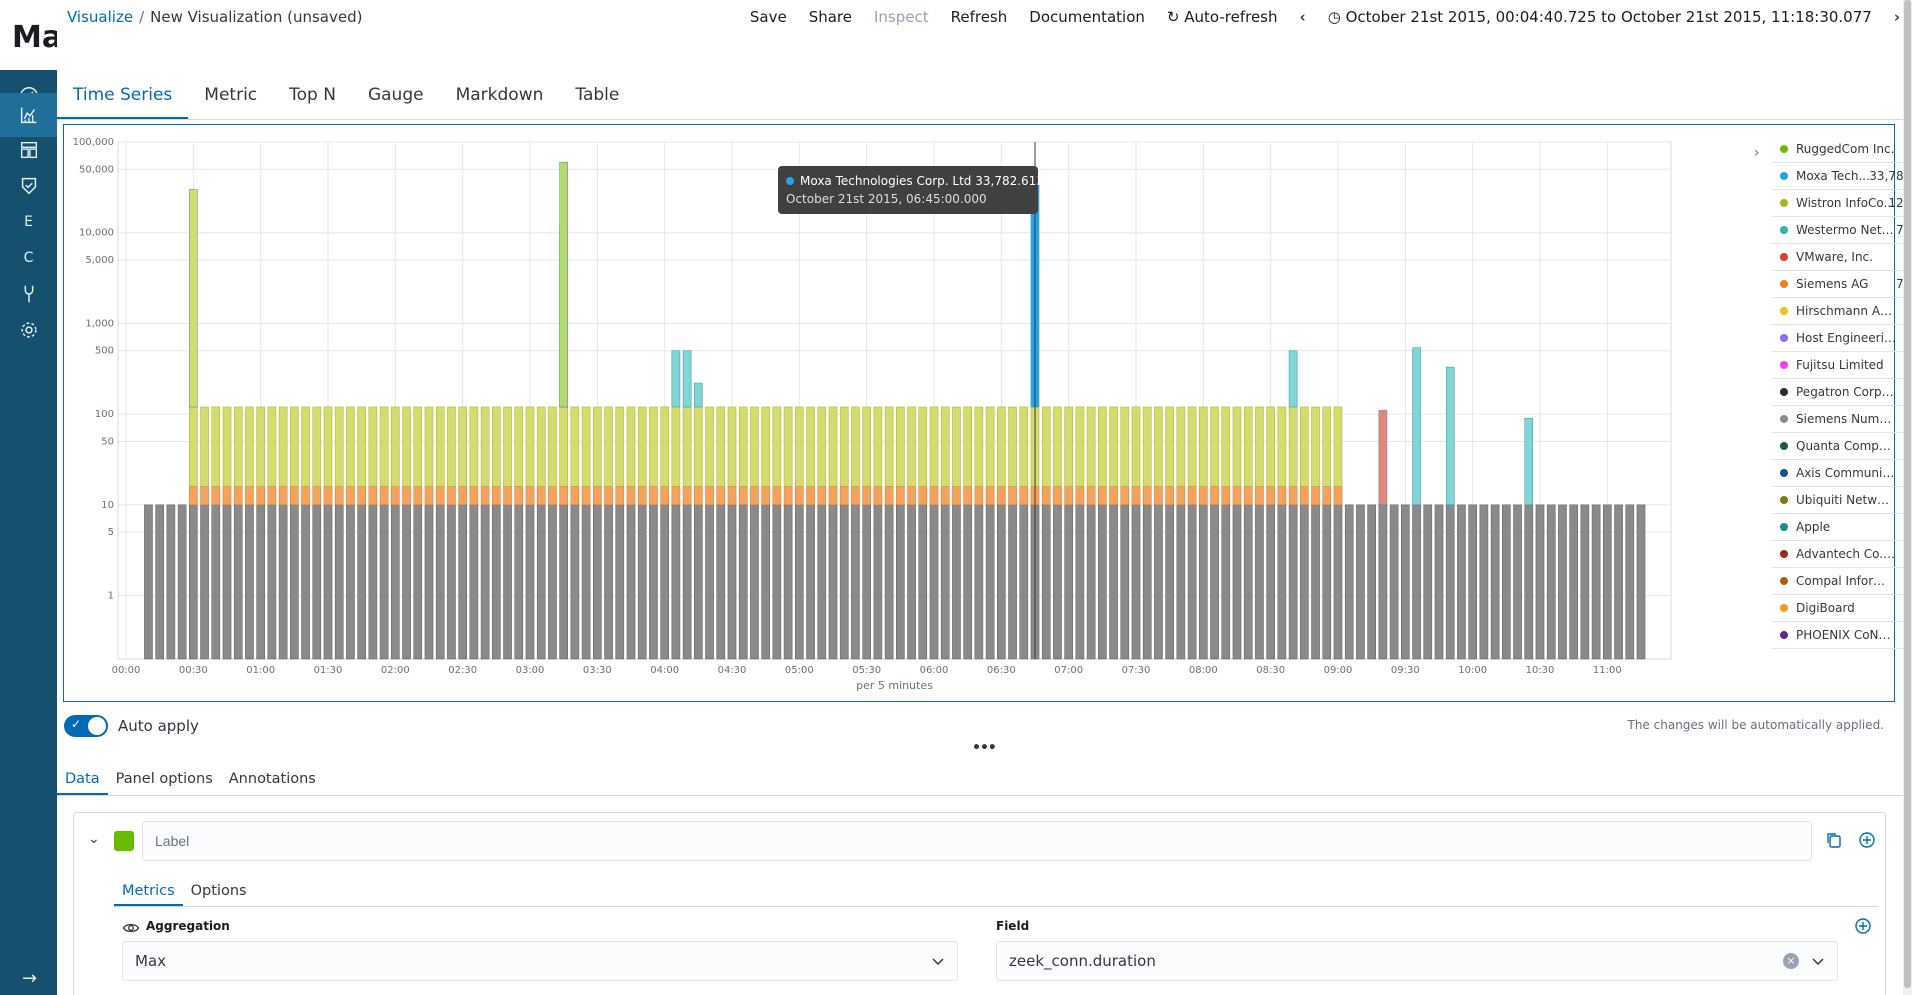 The height and width of the screenshot is (995, 1912). Describe the element at coordinates (1834, 840) in the screenshot. I see `clone-series-icon` at that location.